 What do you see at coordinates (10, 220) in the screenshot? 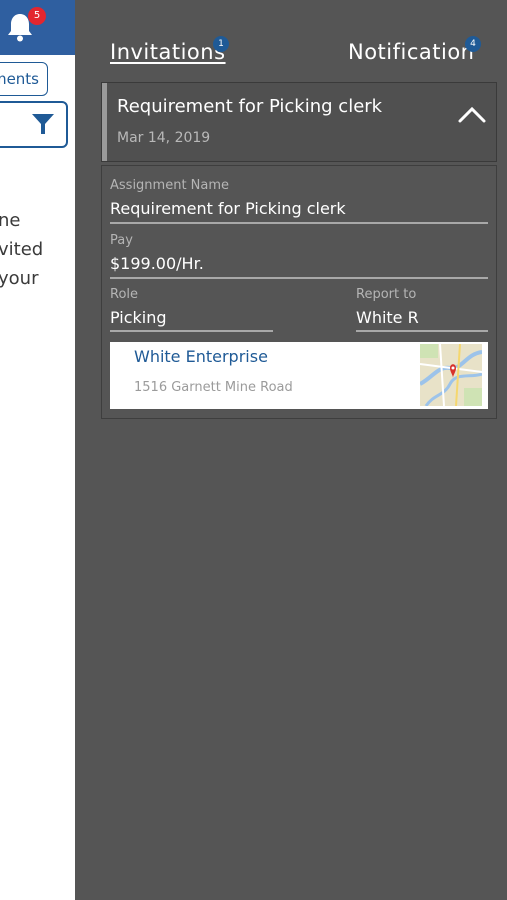
I see `message-line: ne` at bounding box center [10, 220].